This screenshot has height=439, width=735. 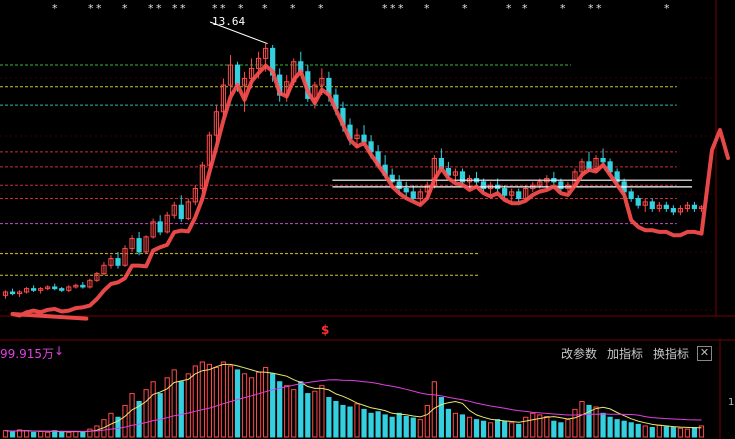 What do you see at coordinates (625, 353) in the screenshot?
I see `add-indicator-button: 加指标` at bounding box center [625, 353].